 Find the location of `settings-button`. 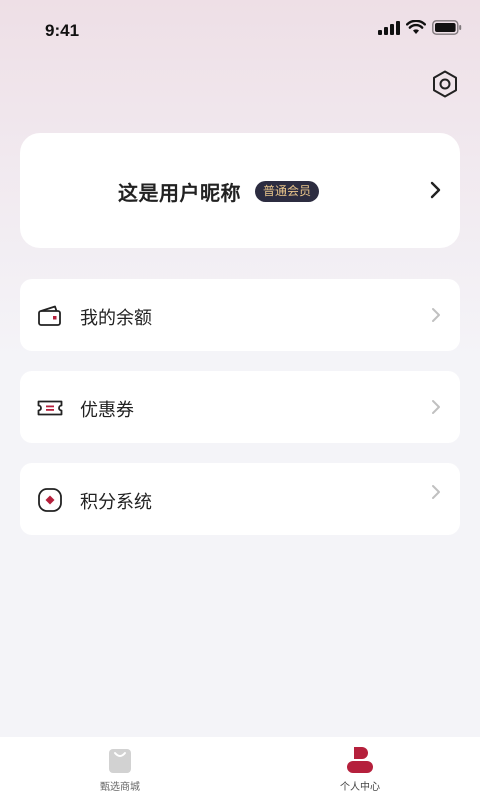

settings-button is located at coordinates (445, 84).